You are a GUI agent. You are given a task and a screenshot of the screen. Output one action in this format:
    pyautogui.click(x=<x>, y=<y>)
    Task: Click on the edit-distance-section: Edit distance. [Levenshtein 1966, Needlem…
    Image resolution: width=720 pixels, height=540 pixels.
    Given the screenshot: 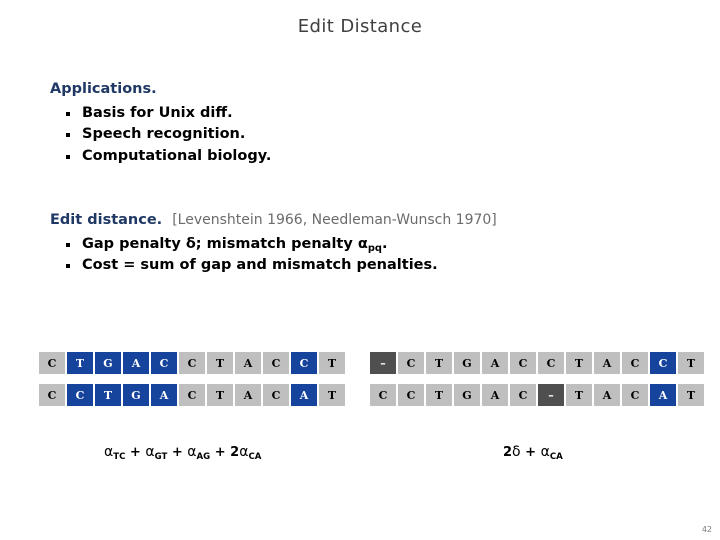 What is the action you would take?
    pyautogui.click(x=273, y=244)
    